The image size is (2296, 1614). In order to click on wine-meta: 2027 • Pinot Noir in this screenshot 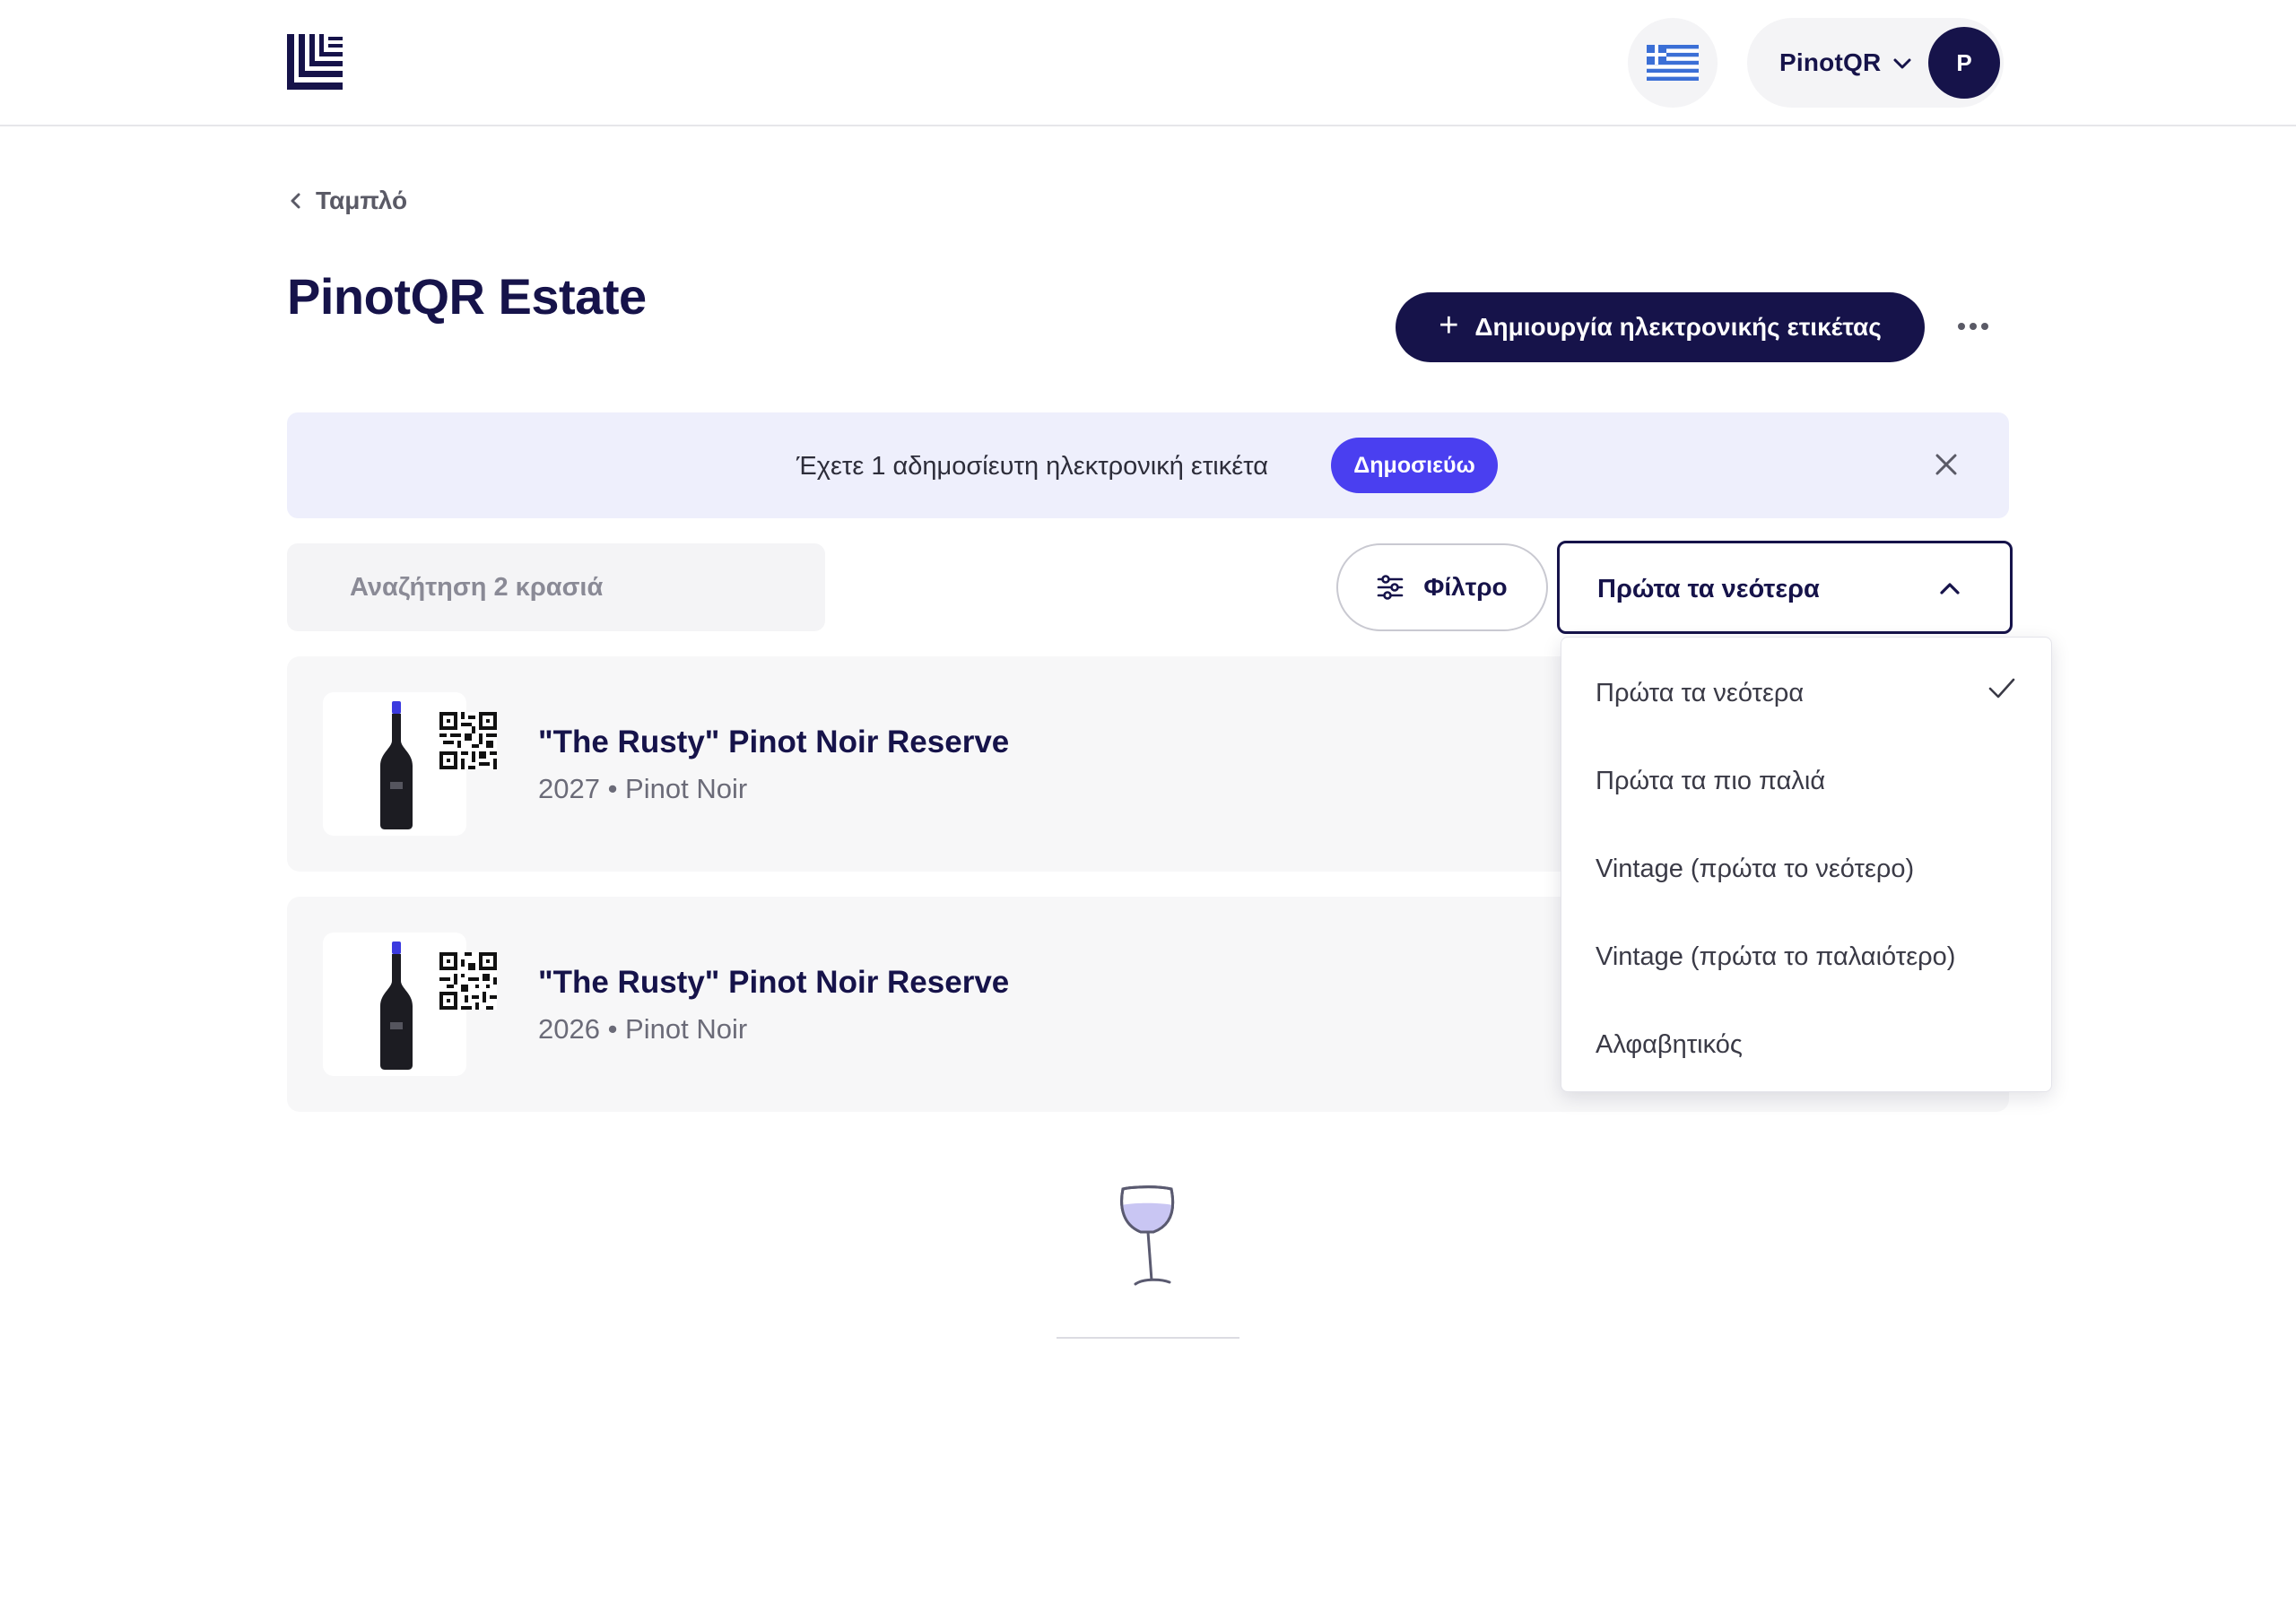, I will do `click(643, 788)`.